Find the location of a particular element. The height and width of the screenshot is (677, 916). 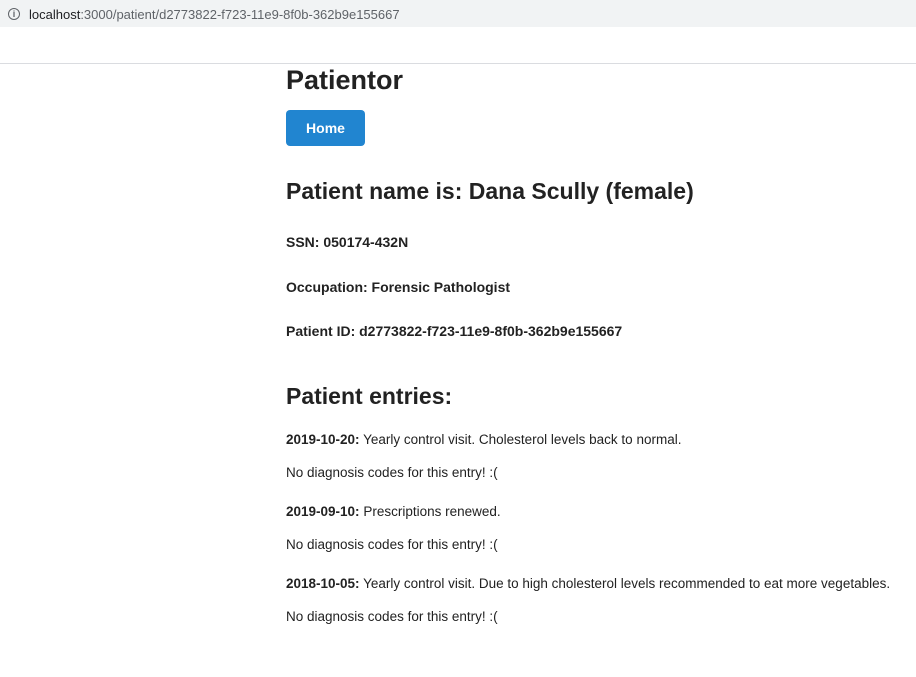

entries-heading: Patient entries: is located at coordinates (369, 396).